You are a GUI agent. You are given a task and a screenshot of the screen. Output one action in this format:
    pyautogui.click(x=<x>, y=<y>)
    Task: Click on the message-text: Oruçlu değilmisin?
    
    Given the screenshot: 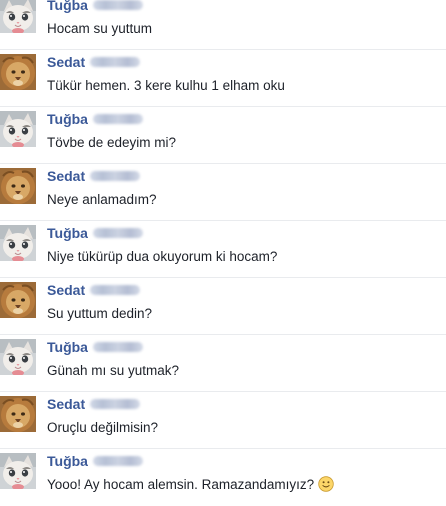 What is the action you would take?
    pyautogui.click(x=103, y=427)
    